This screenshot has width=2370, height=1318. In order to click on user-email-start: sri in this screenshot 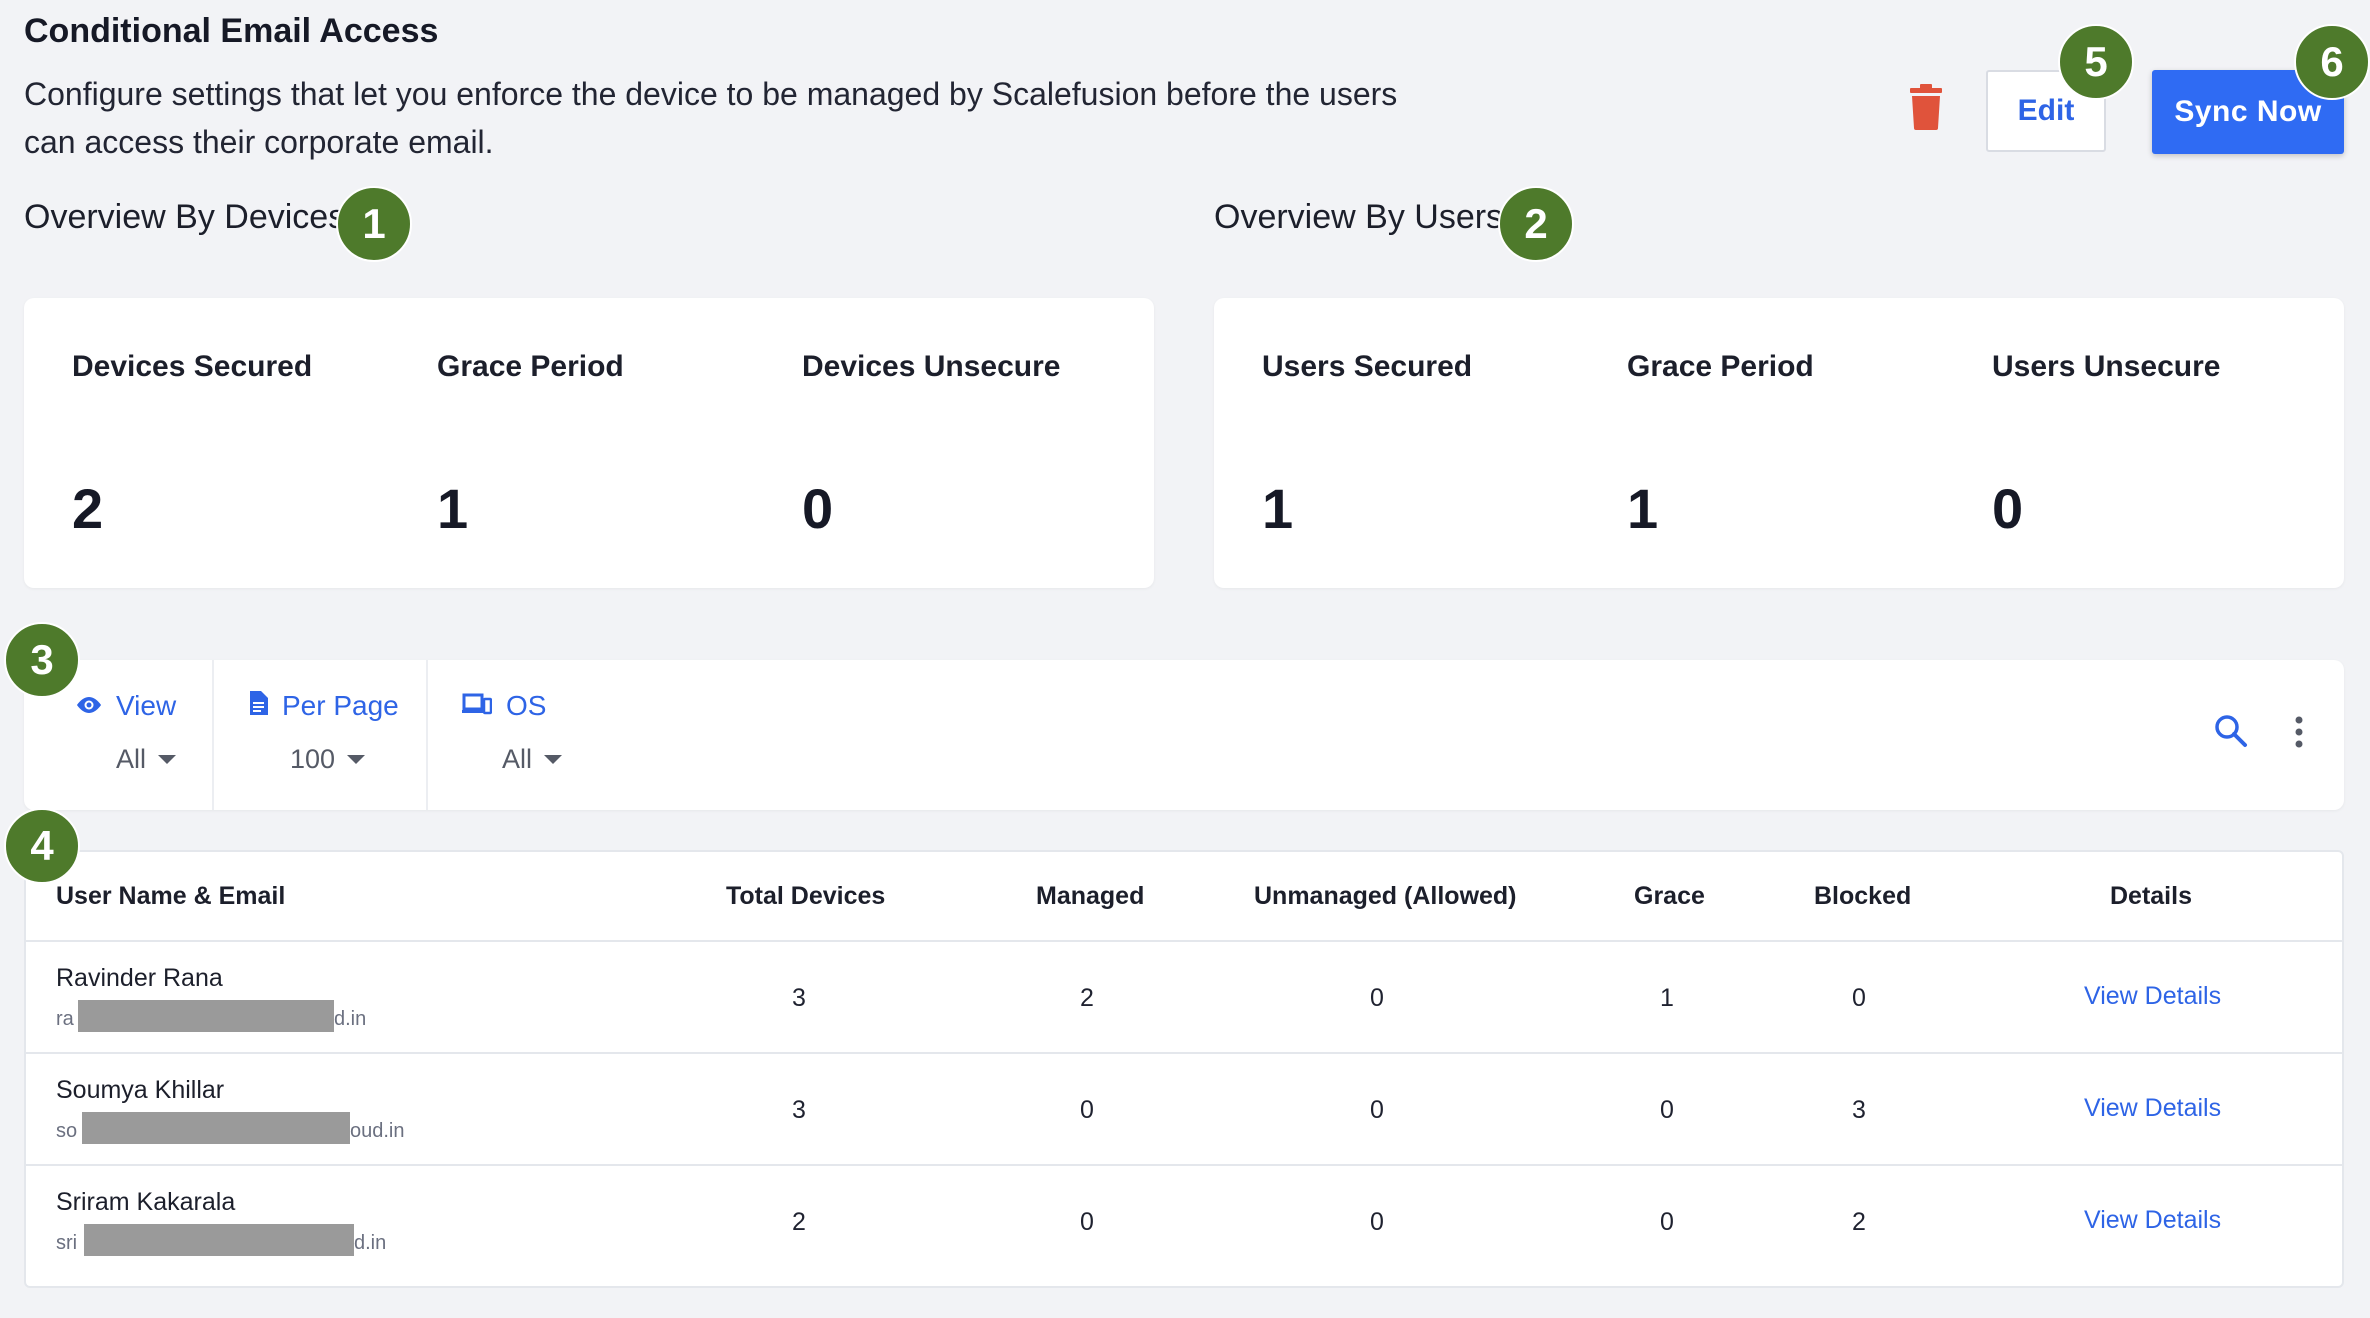, I will do `click(67, 1243)`.